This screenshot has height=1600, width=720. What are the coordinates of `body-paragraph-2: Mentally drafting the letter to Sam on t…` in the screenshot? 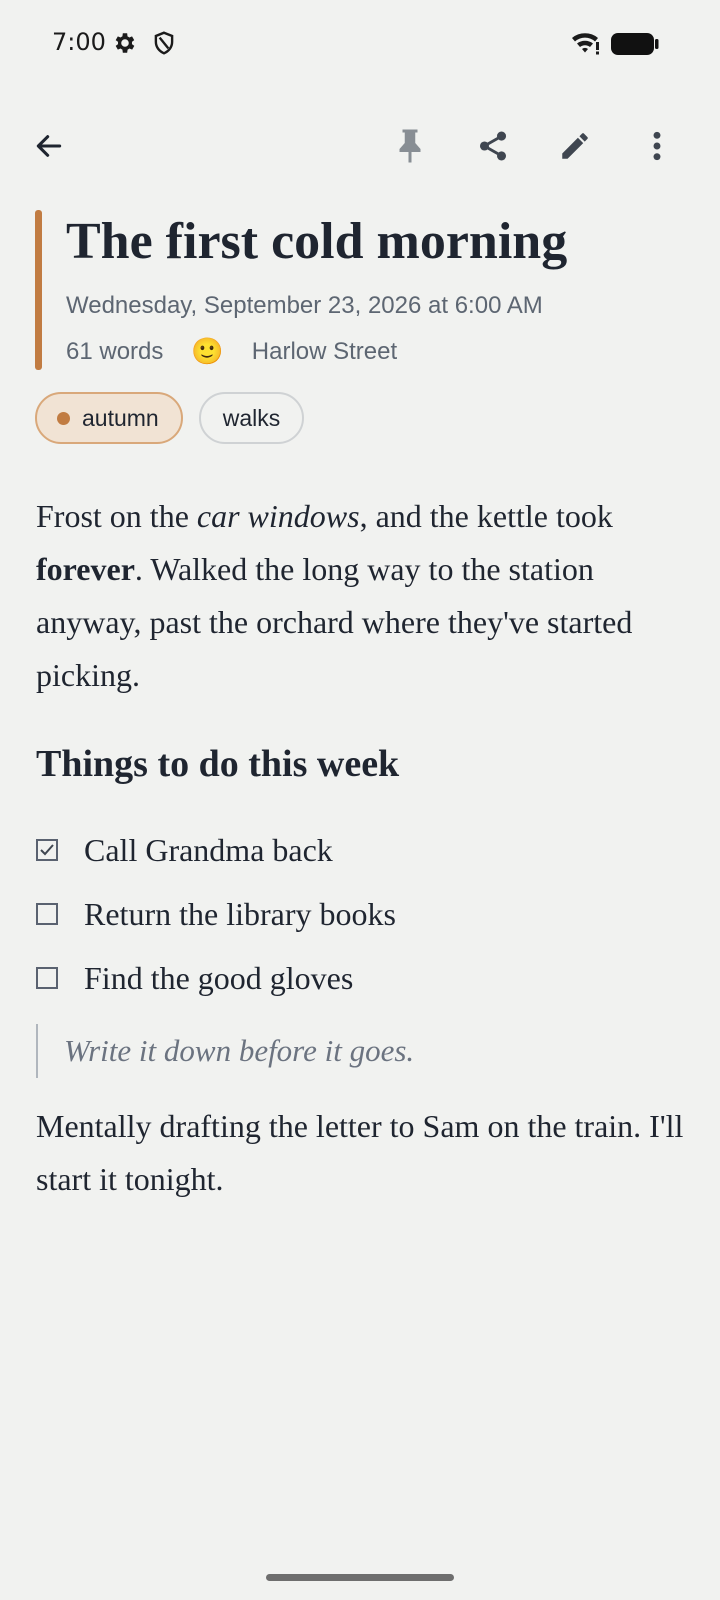 It's located at (360, 1152).